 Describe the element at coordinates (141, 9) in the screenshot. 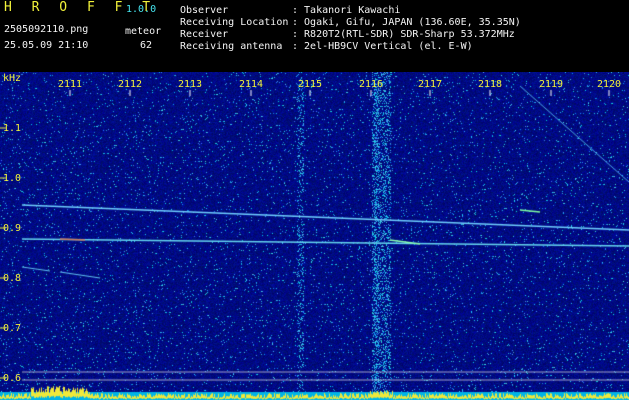

I see `app-version: 1.0.0` at that location.